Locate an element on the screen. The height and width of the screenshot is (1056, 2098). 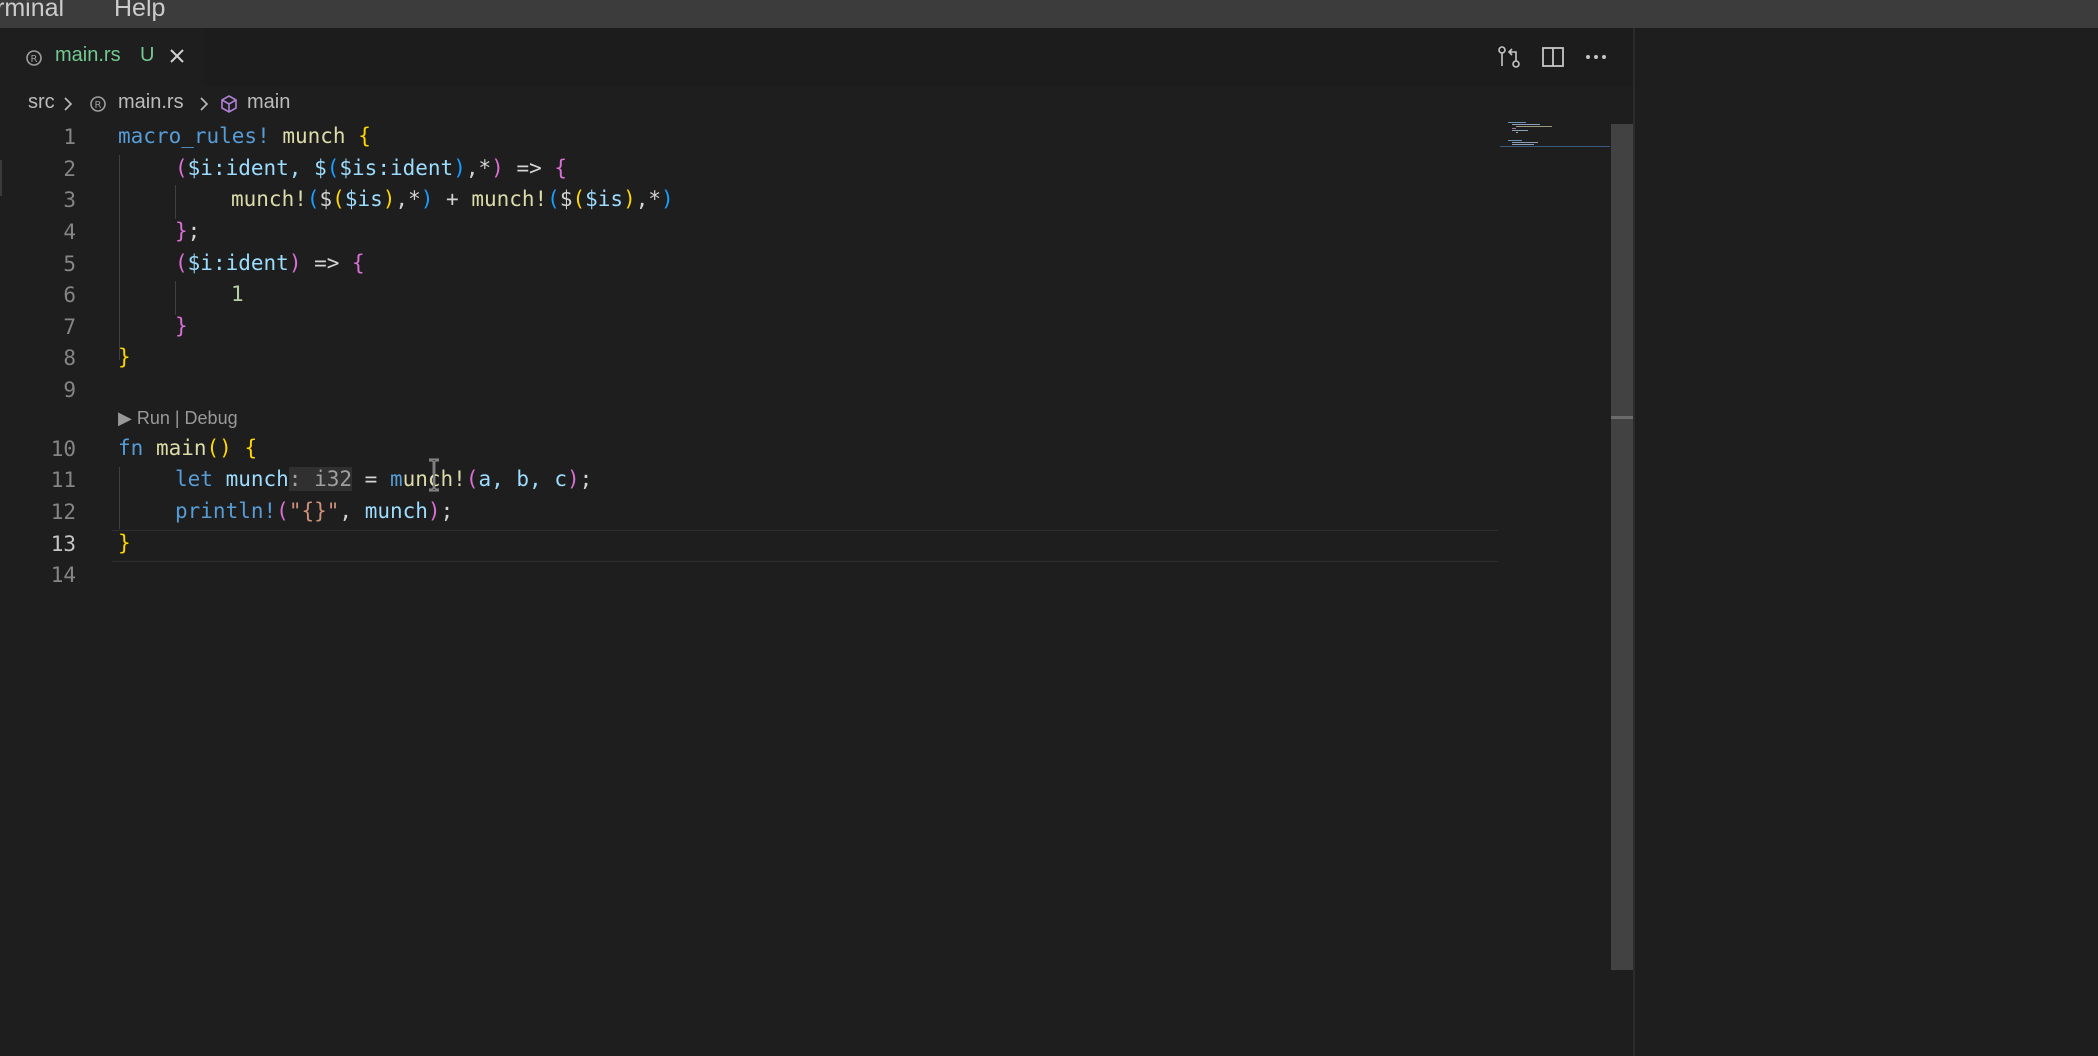
code-line-7: } is located at coordinates (181, 326).